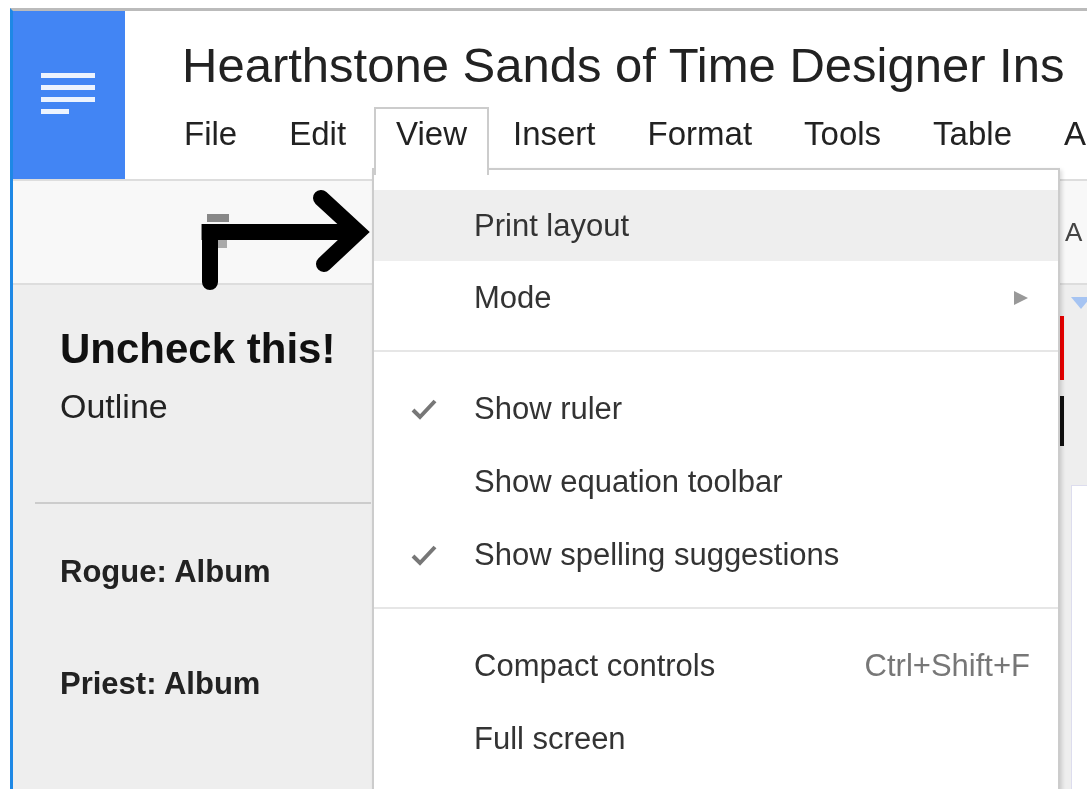 This screenshot has width=1087, height=789. What do you see at coordinates (431, 141) in the screenshot?
I see `menu-item: View` at bounding box center [431, 141].